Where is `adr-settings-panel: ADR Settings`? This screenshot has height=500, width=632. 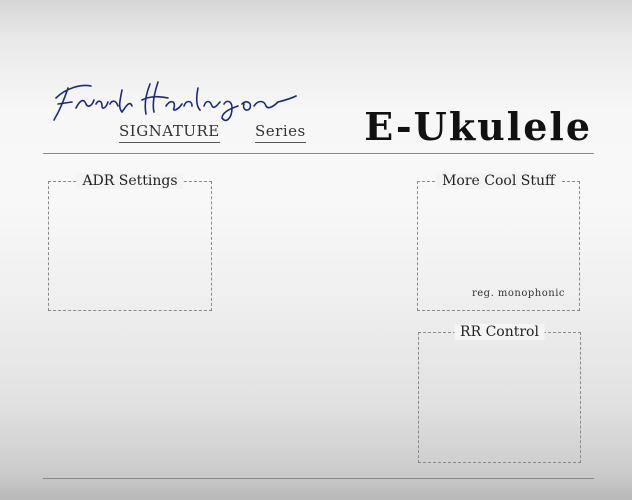 adr-settings-panel: ADR Settings is located at coordinates (130, 242).